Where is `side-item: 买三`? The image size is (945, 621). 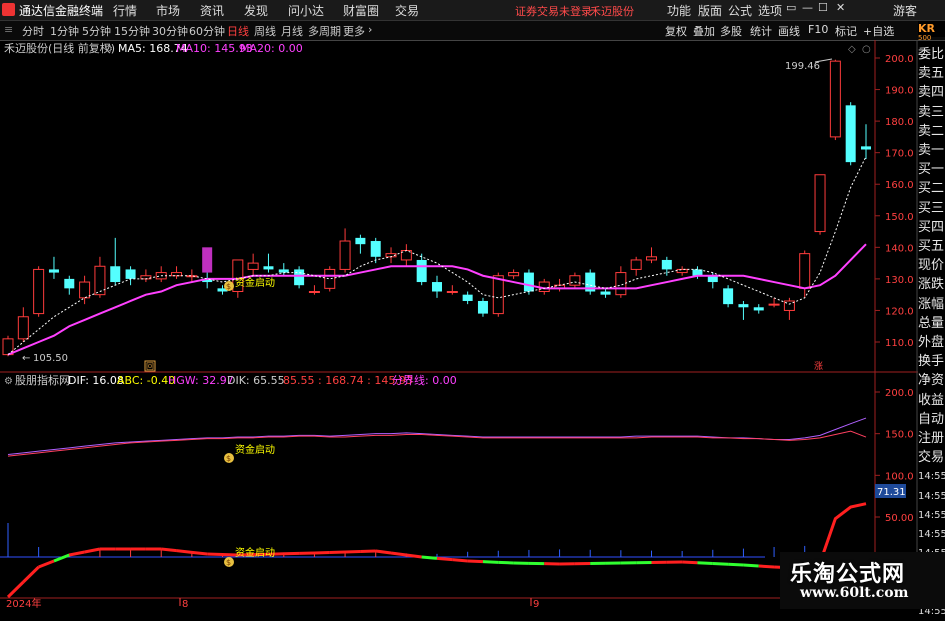 side-item: 买三 is located at coordinates (931, 208).